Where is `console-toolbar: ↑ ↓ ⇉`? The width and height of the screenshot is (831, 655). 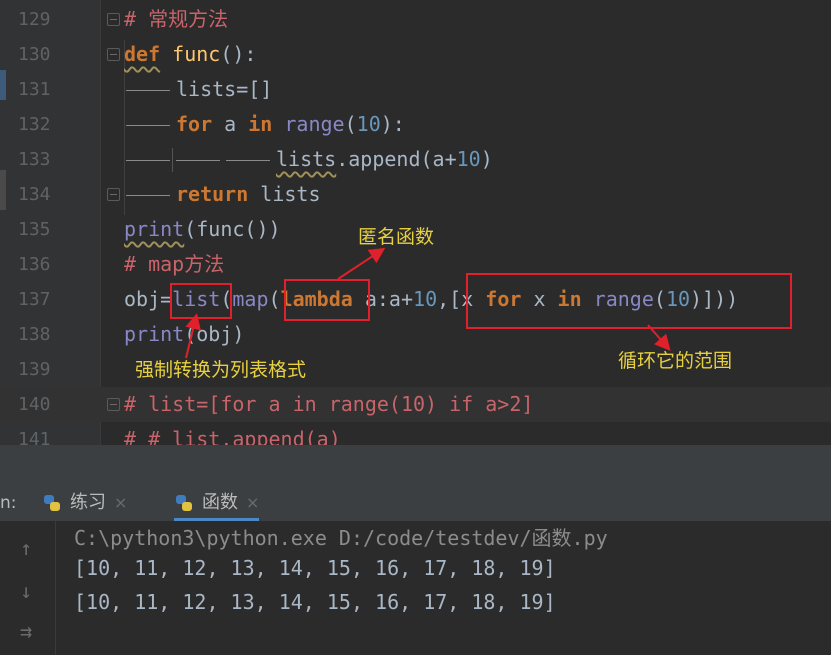 console-toolbar: ↑ ↓ ⇉ is located at coordinates (28, 588).